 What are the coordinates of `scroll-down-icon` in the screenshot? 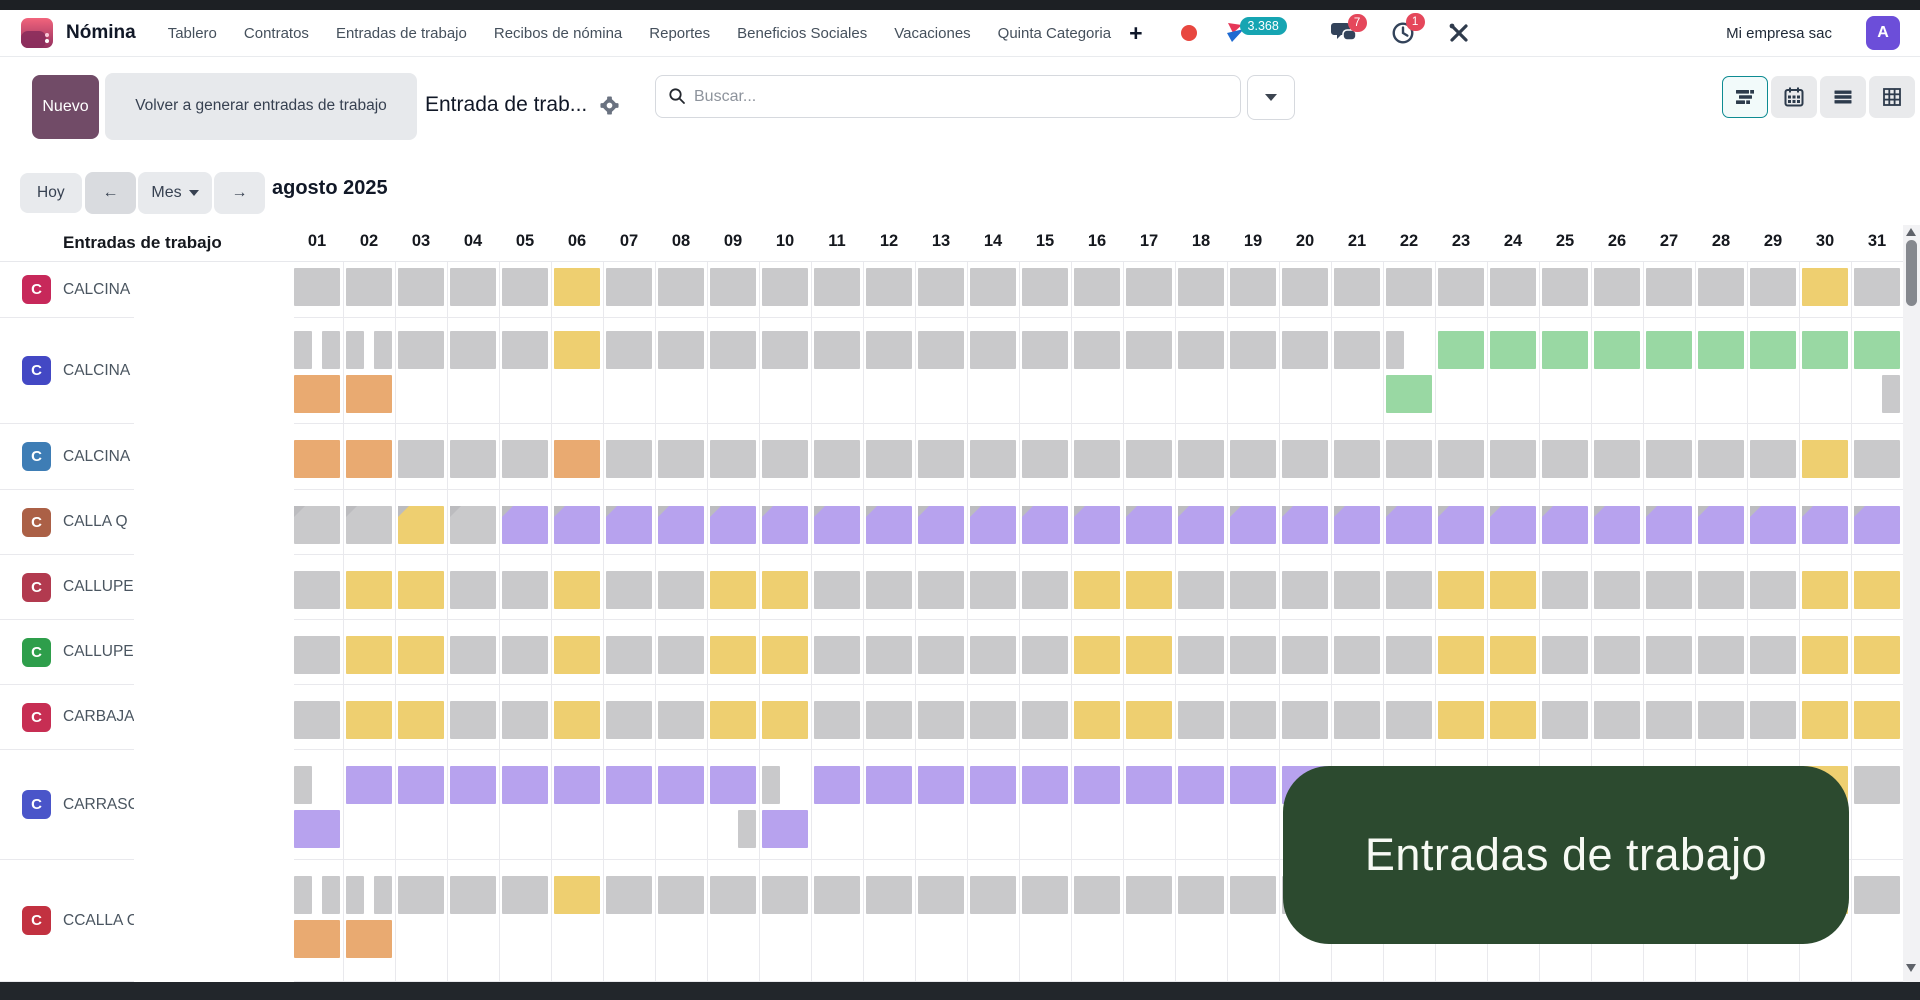 It's located at (1911, 968).